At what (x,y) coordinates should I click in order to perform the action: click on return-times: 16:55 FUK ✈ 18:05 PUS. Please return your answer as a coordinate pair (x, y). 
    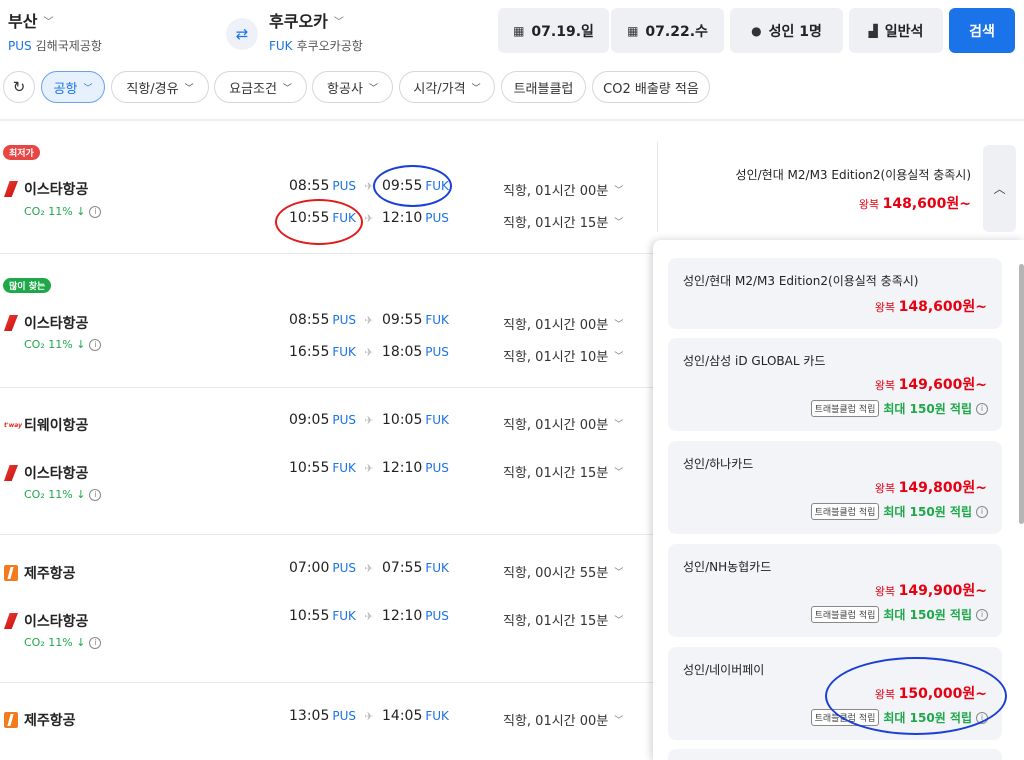
    Looking at the image, I should click on (369, 352).